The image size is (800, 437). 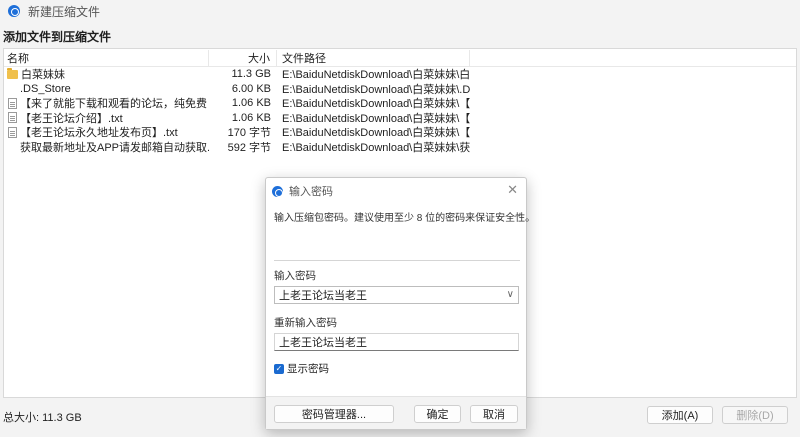 I want to click on dialog-title: 输入密码, so click(x=311, y=192).